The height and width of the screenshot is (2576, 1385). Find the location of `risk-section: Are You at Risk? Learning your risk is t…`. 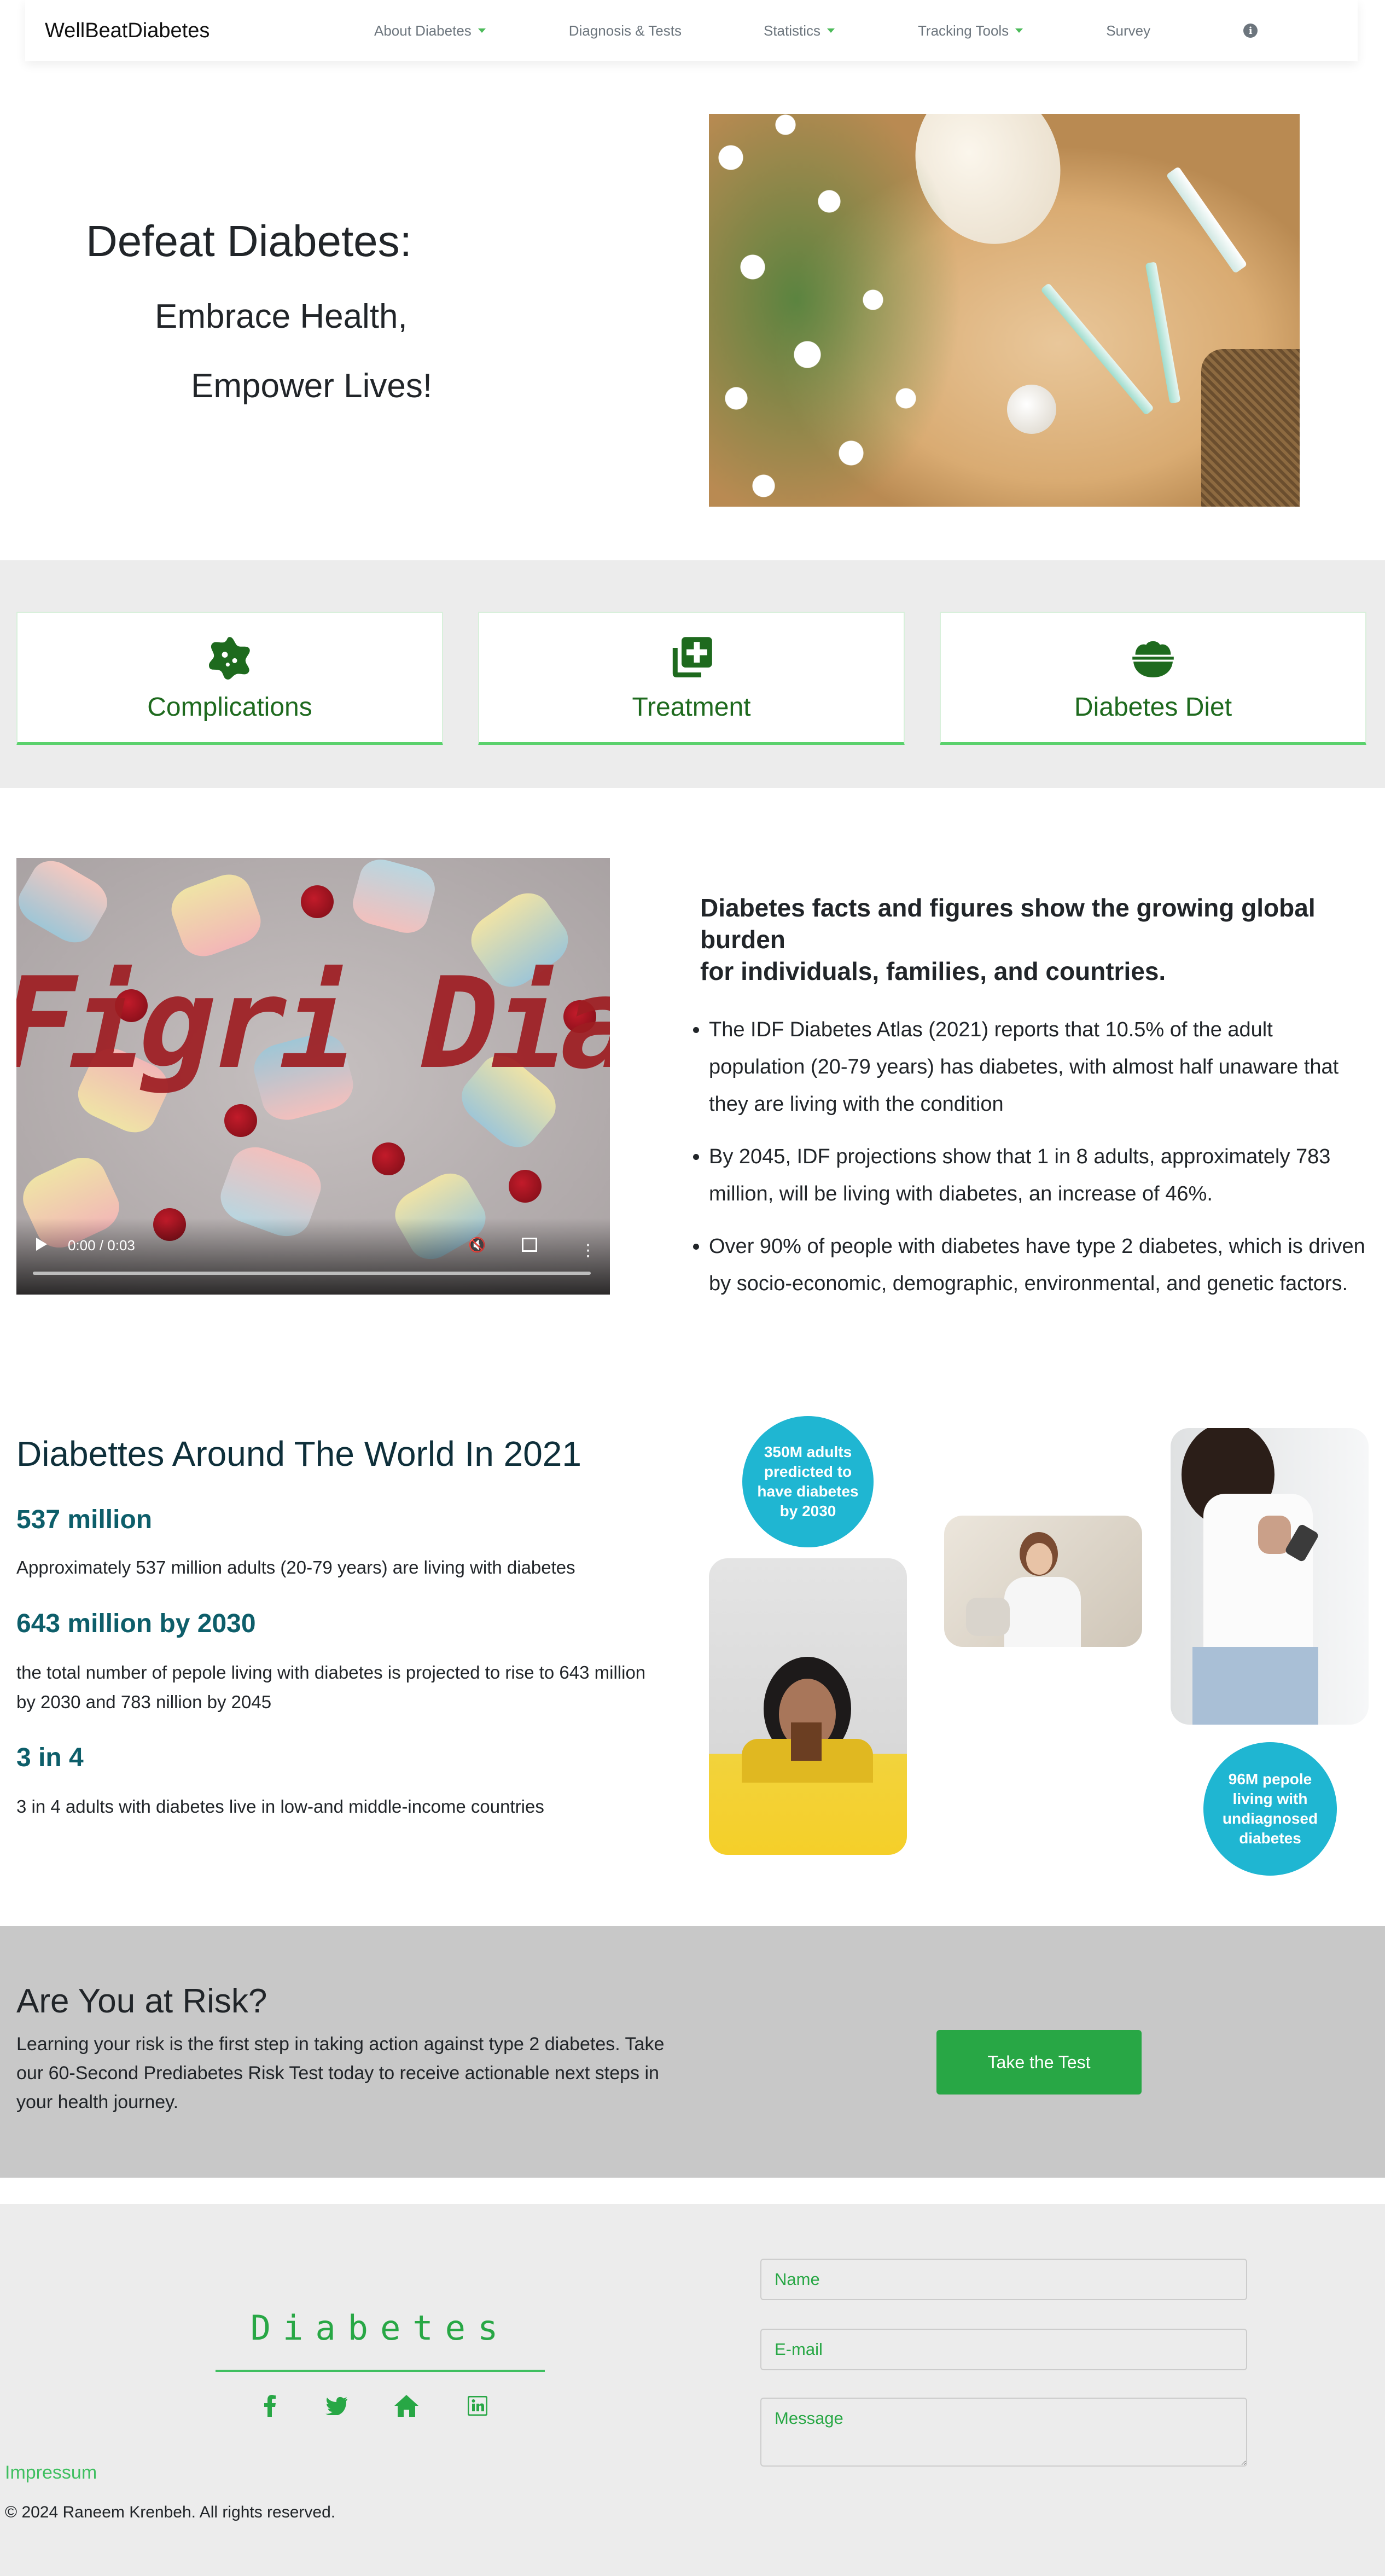

risk-section: Are You at Risk? Learning your risk is t… is located at coordinates (692, 2052).